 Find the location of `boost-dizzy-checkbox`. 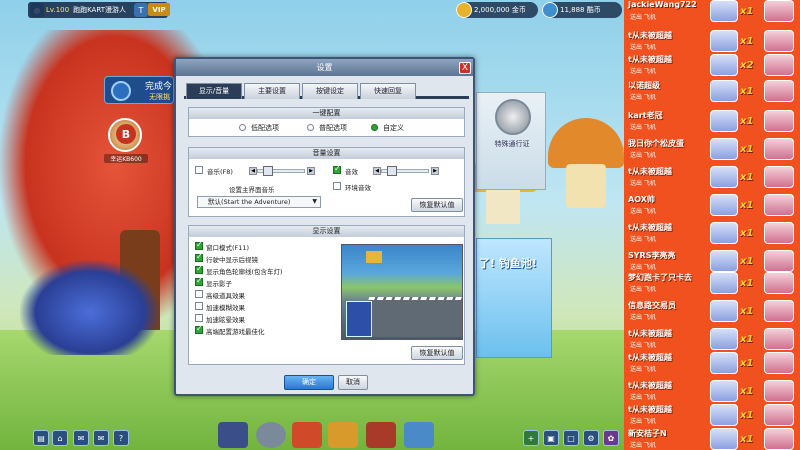

boost-dizzy-checkbox is located at coordinates (199, 318).